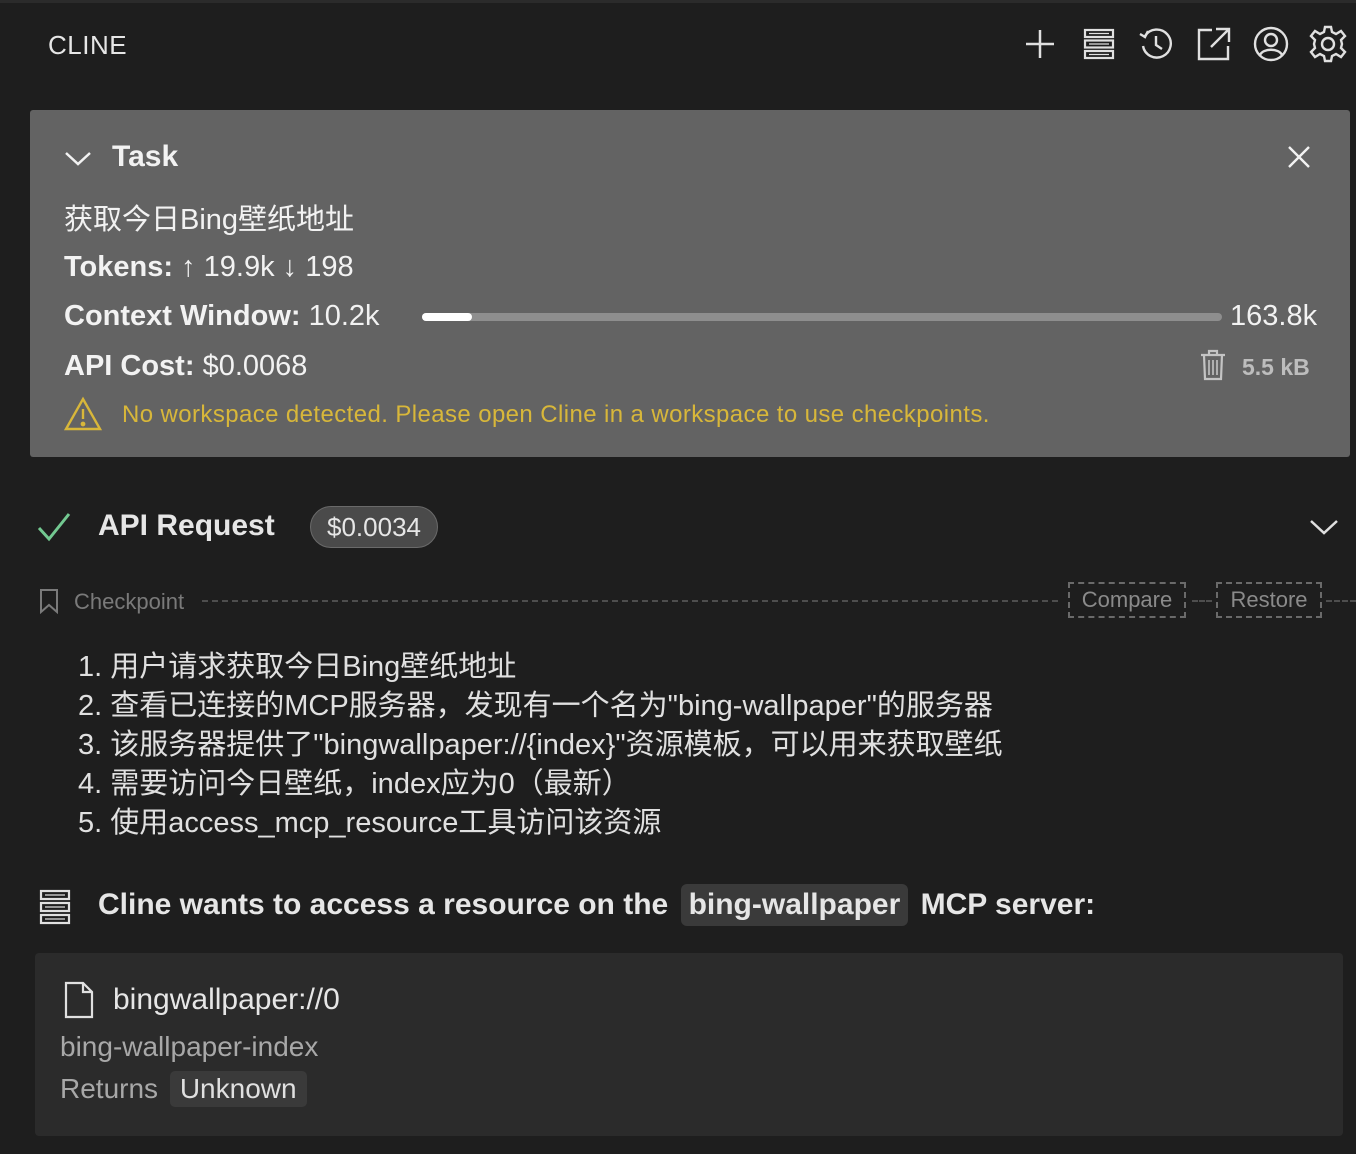 Image resolution: width=1356 pixels, height=1154 pixels. I want to click on api-request-cost-badge: $0.0034, so click(374, 527).